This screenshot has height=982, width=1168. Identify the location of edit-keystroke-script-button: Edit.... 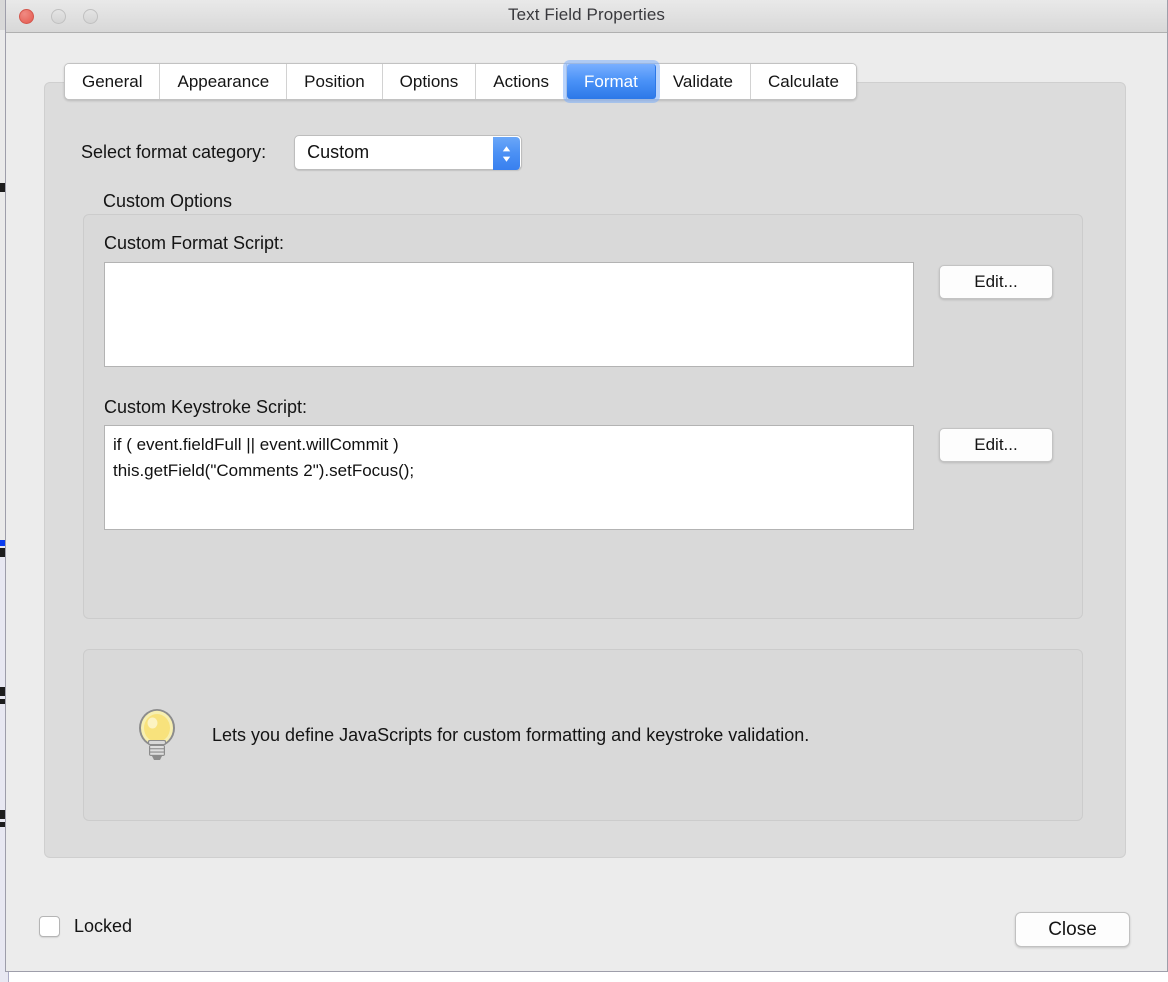
(996, 445).